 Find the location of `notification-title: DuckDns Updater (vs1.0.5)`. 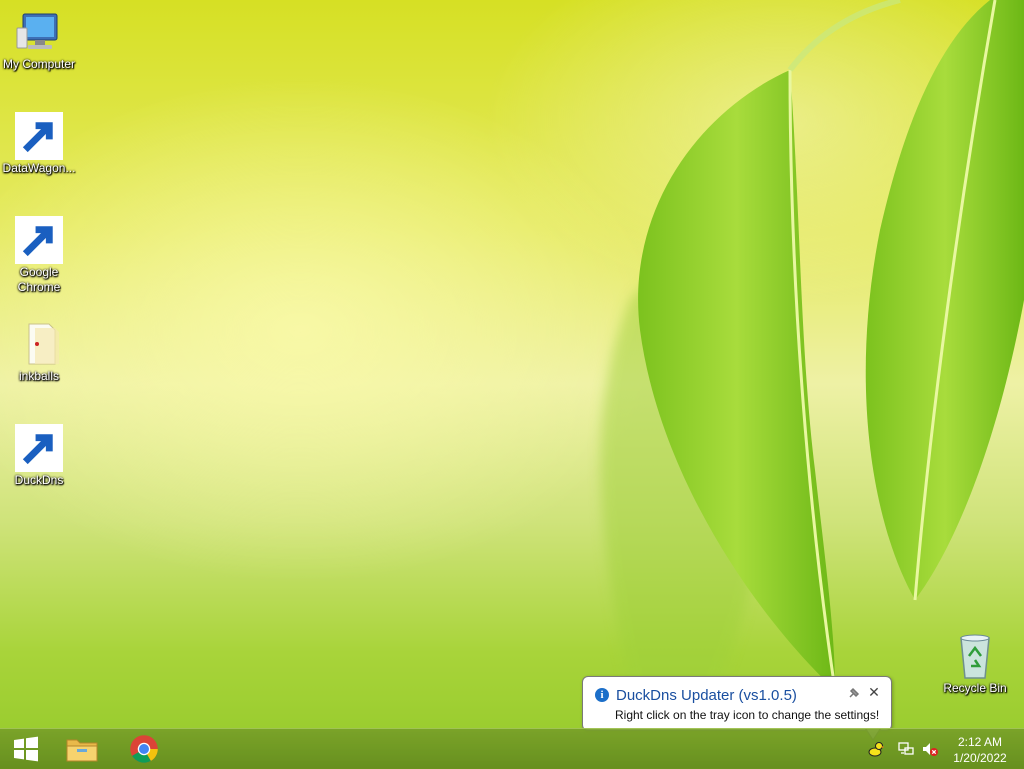

notification-title: DuckDns Updater (vs1.0.5) is located at coordinates (706, 695).